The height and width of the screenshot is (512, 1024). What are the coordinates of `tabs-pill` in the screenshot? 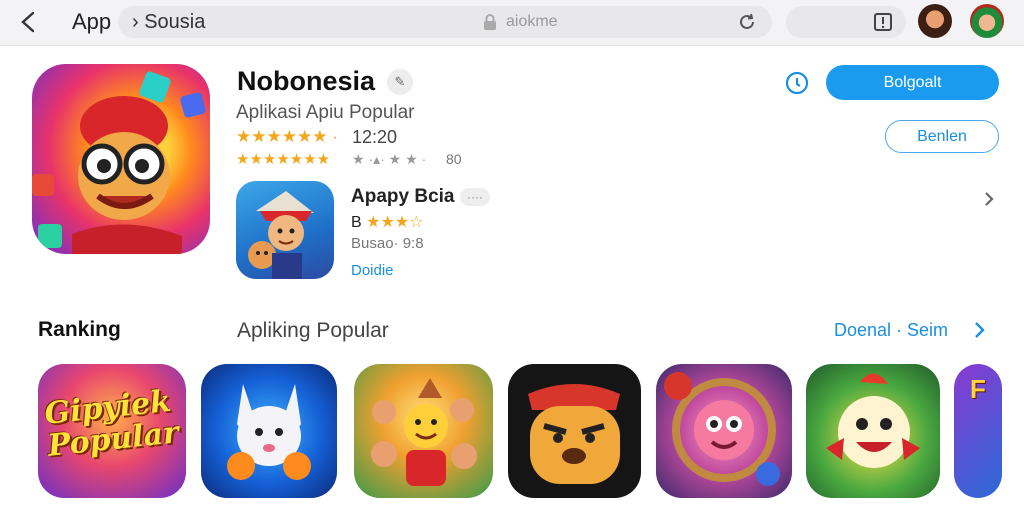 It's located at (846, 22).